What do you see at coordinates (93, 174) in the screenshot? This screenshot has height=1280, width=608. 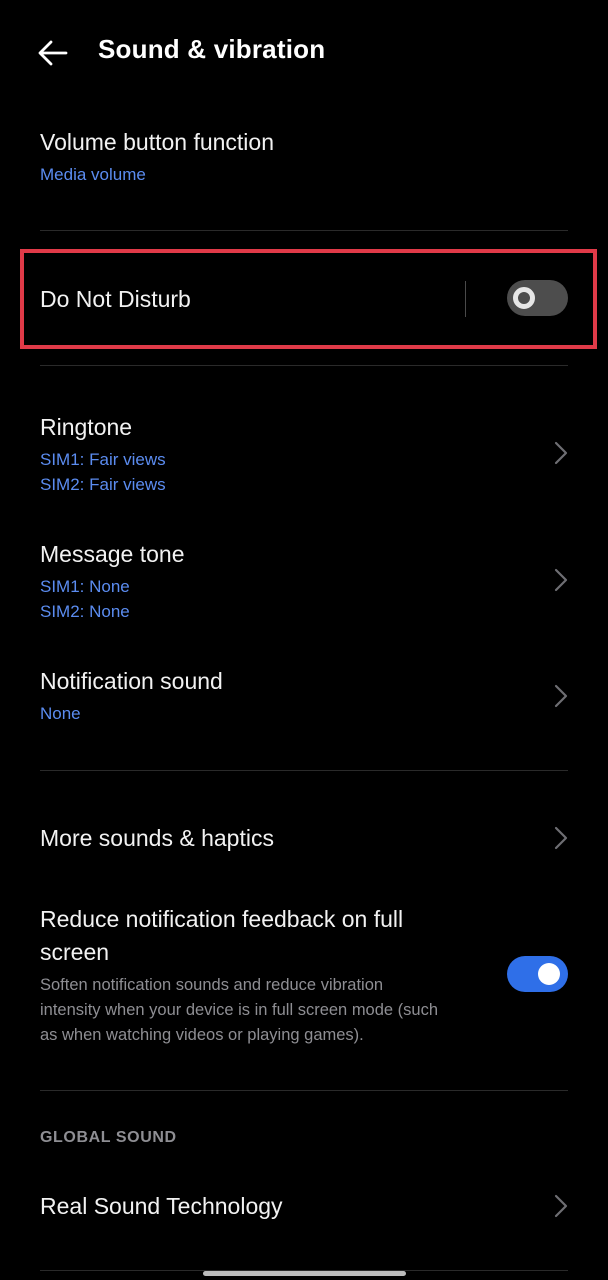 I see `volume-button-function-value: Media volume` at bounding box center [93, 174].